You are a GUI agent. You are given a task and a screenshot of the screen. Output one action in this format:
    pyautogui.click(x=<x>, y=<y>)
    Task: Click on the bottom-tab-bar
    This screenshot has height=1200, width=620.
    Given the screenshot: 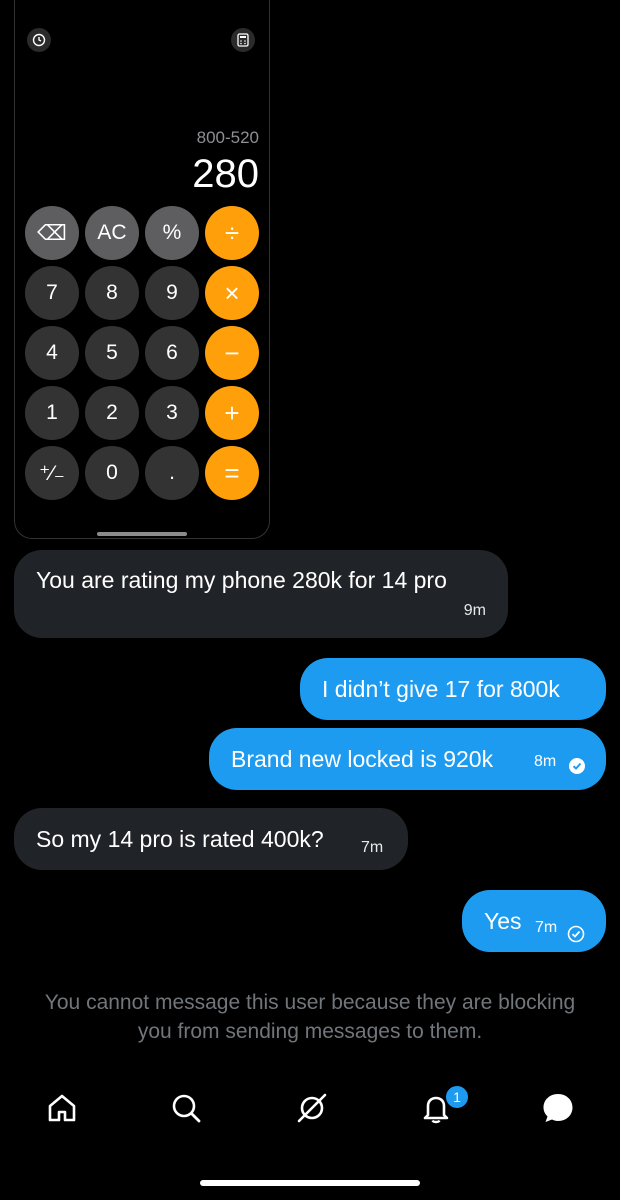 What is the action you would take?
    pyautogui.click(x=310, y=1110)
    